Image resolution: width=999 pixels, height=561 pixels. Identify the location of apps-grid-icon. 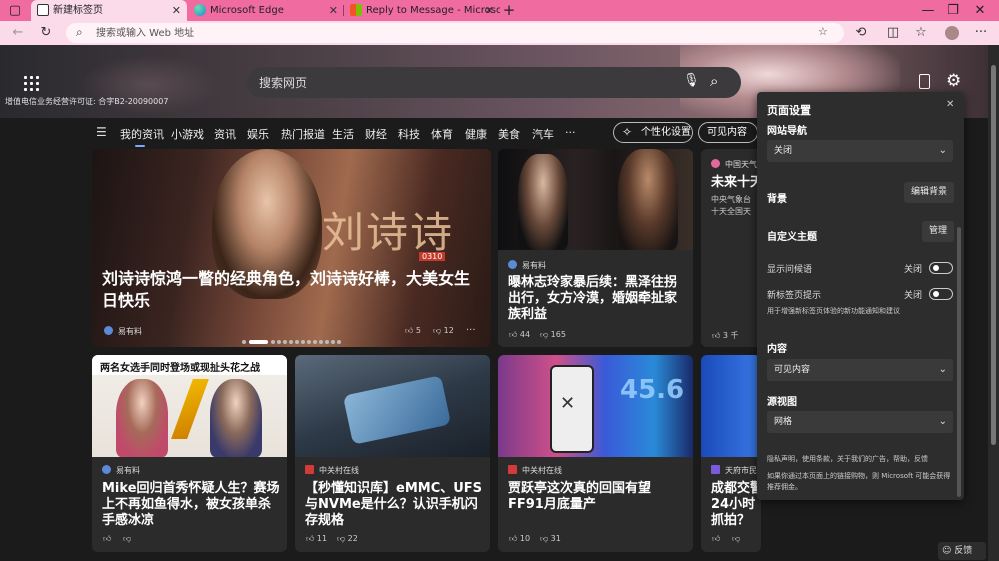
(33, 85).